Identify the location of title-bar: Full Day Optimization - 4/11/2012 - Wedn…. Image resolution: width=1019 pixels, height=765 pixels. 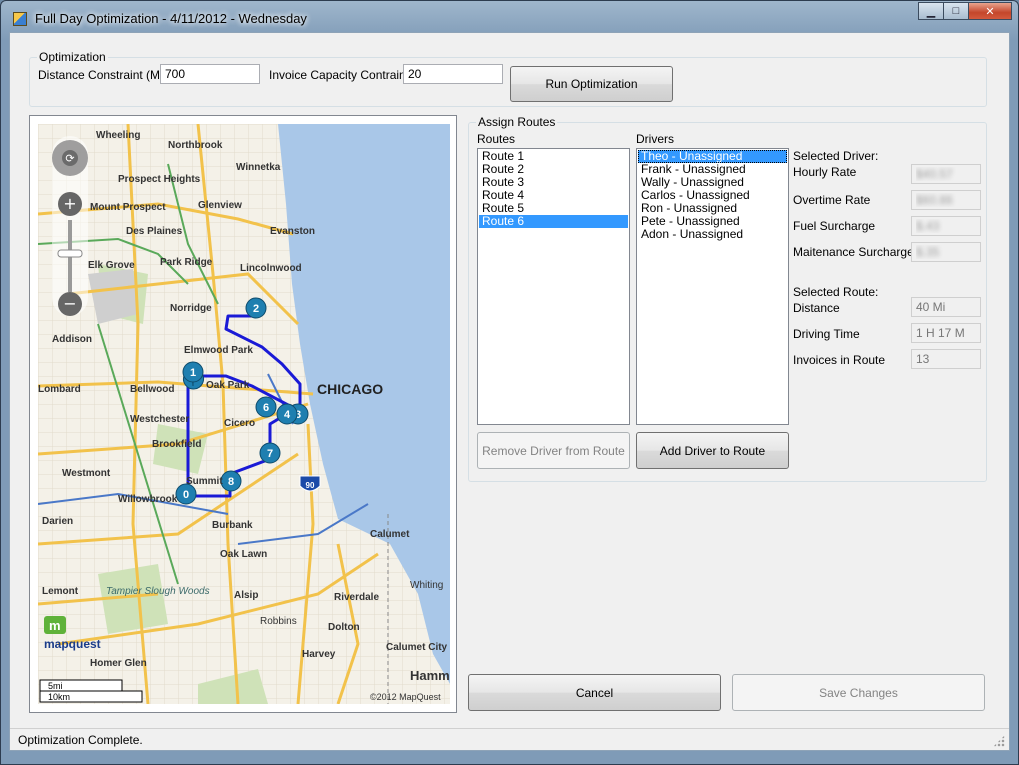
(509, 17).